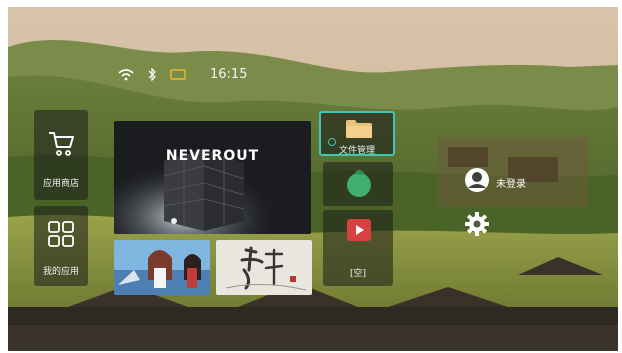 This screenshot has height=353, width=622. Describe the element at coordinates (61, 145) in the screenshot. I see `shopping-cart-icon` at that location.